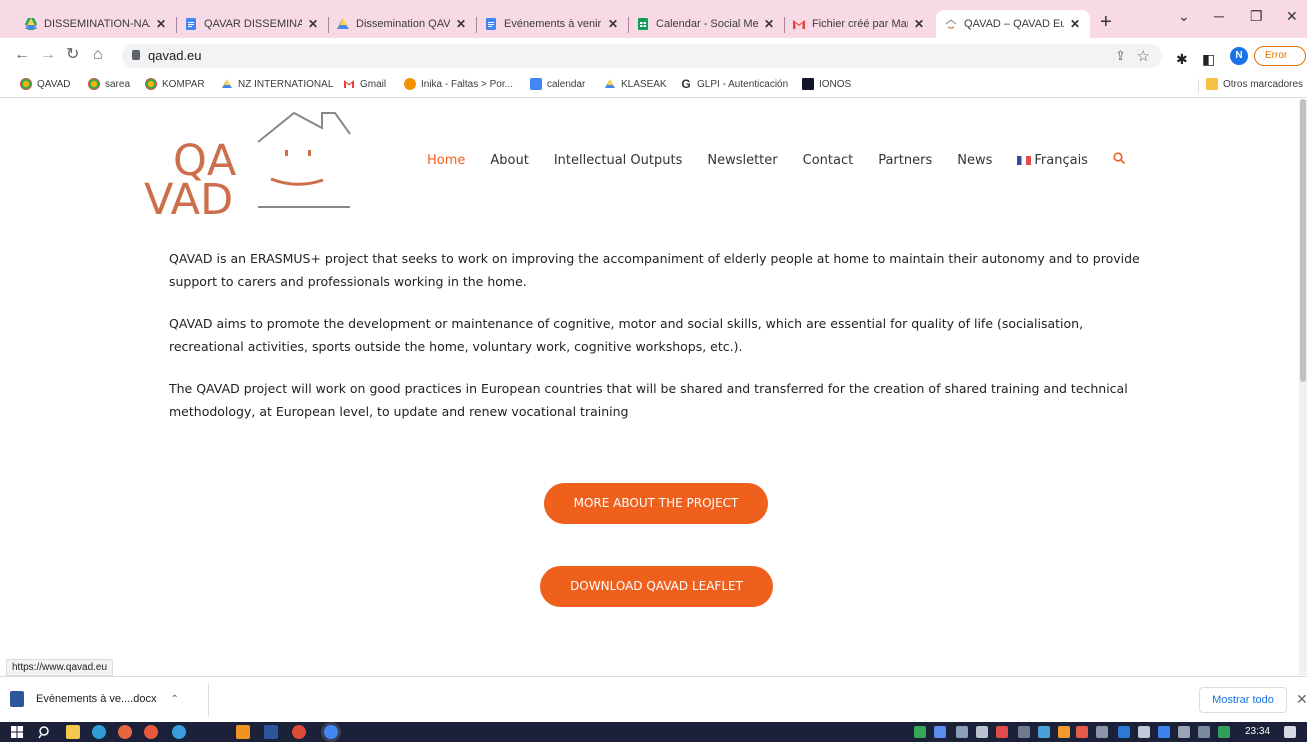 The height and width of the screenshot is (742, 1307). Describe the element at coordinates (1052, 160) in the screenshot. I see `nav-language-francais: Français` at that location.